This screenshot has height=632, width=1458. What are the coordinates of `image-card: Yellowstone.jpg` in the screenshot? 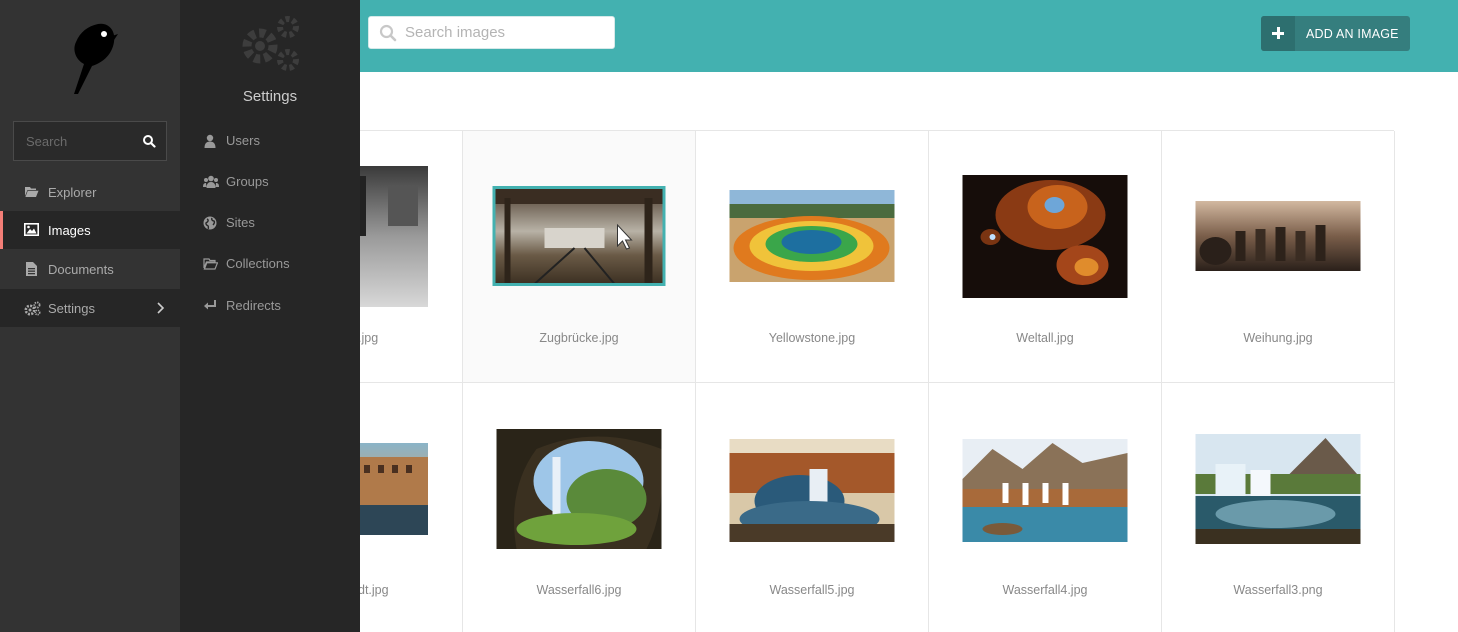 It's located at (812, 257).